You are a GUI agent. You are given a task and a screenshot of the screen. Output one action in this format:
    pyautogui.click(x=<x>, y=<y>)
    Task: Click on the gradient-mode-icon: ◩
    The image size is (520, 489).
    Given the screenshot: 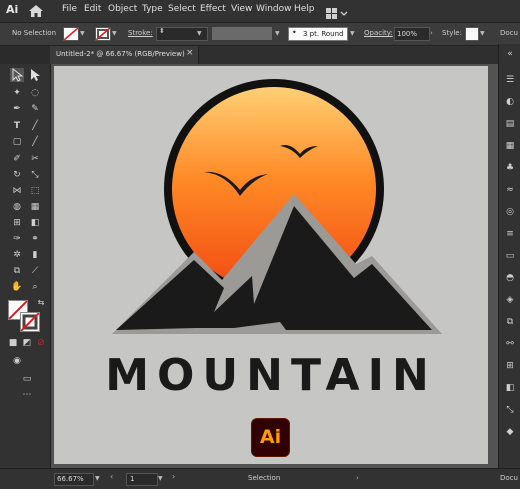 What is the action you would take?
    pyautogui.click(x=27, y=343)
    